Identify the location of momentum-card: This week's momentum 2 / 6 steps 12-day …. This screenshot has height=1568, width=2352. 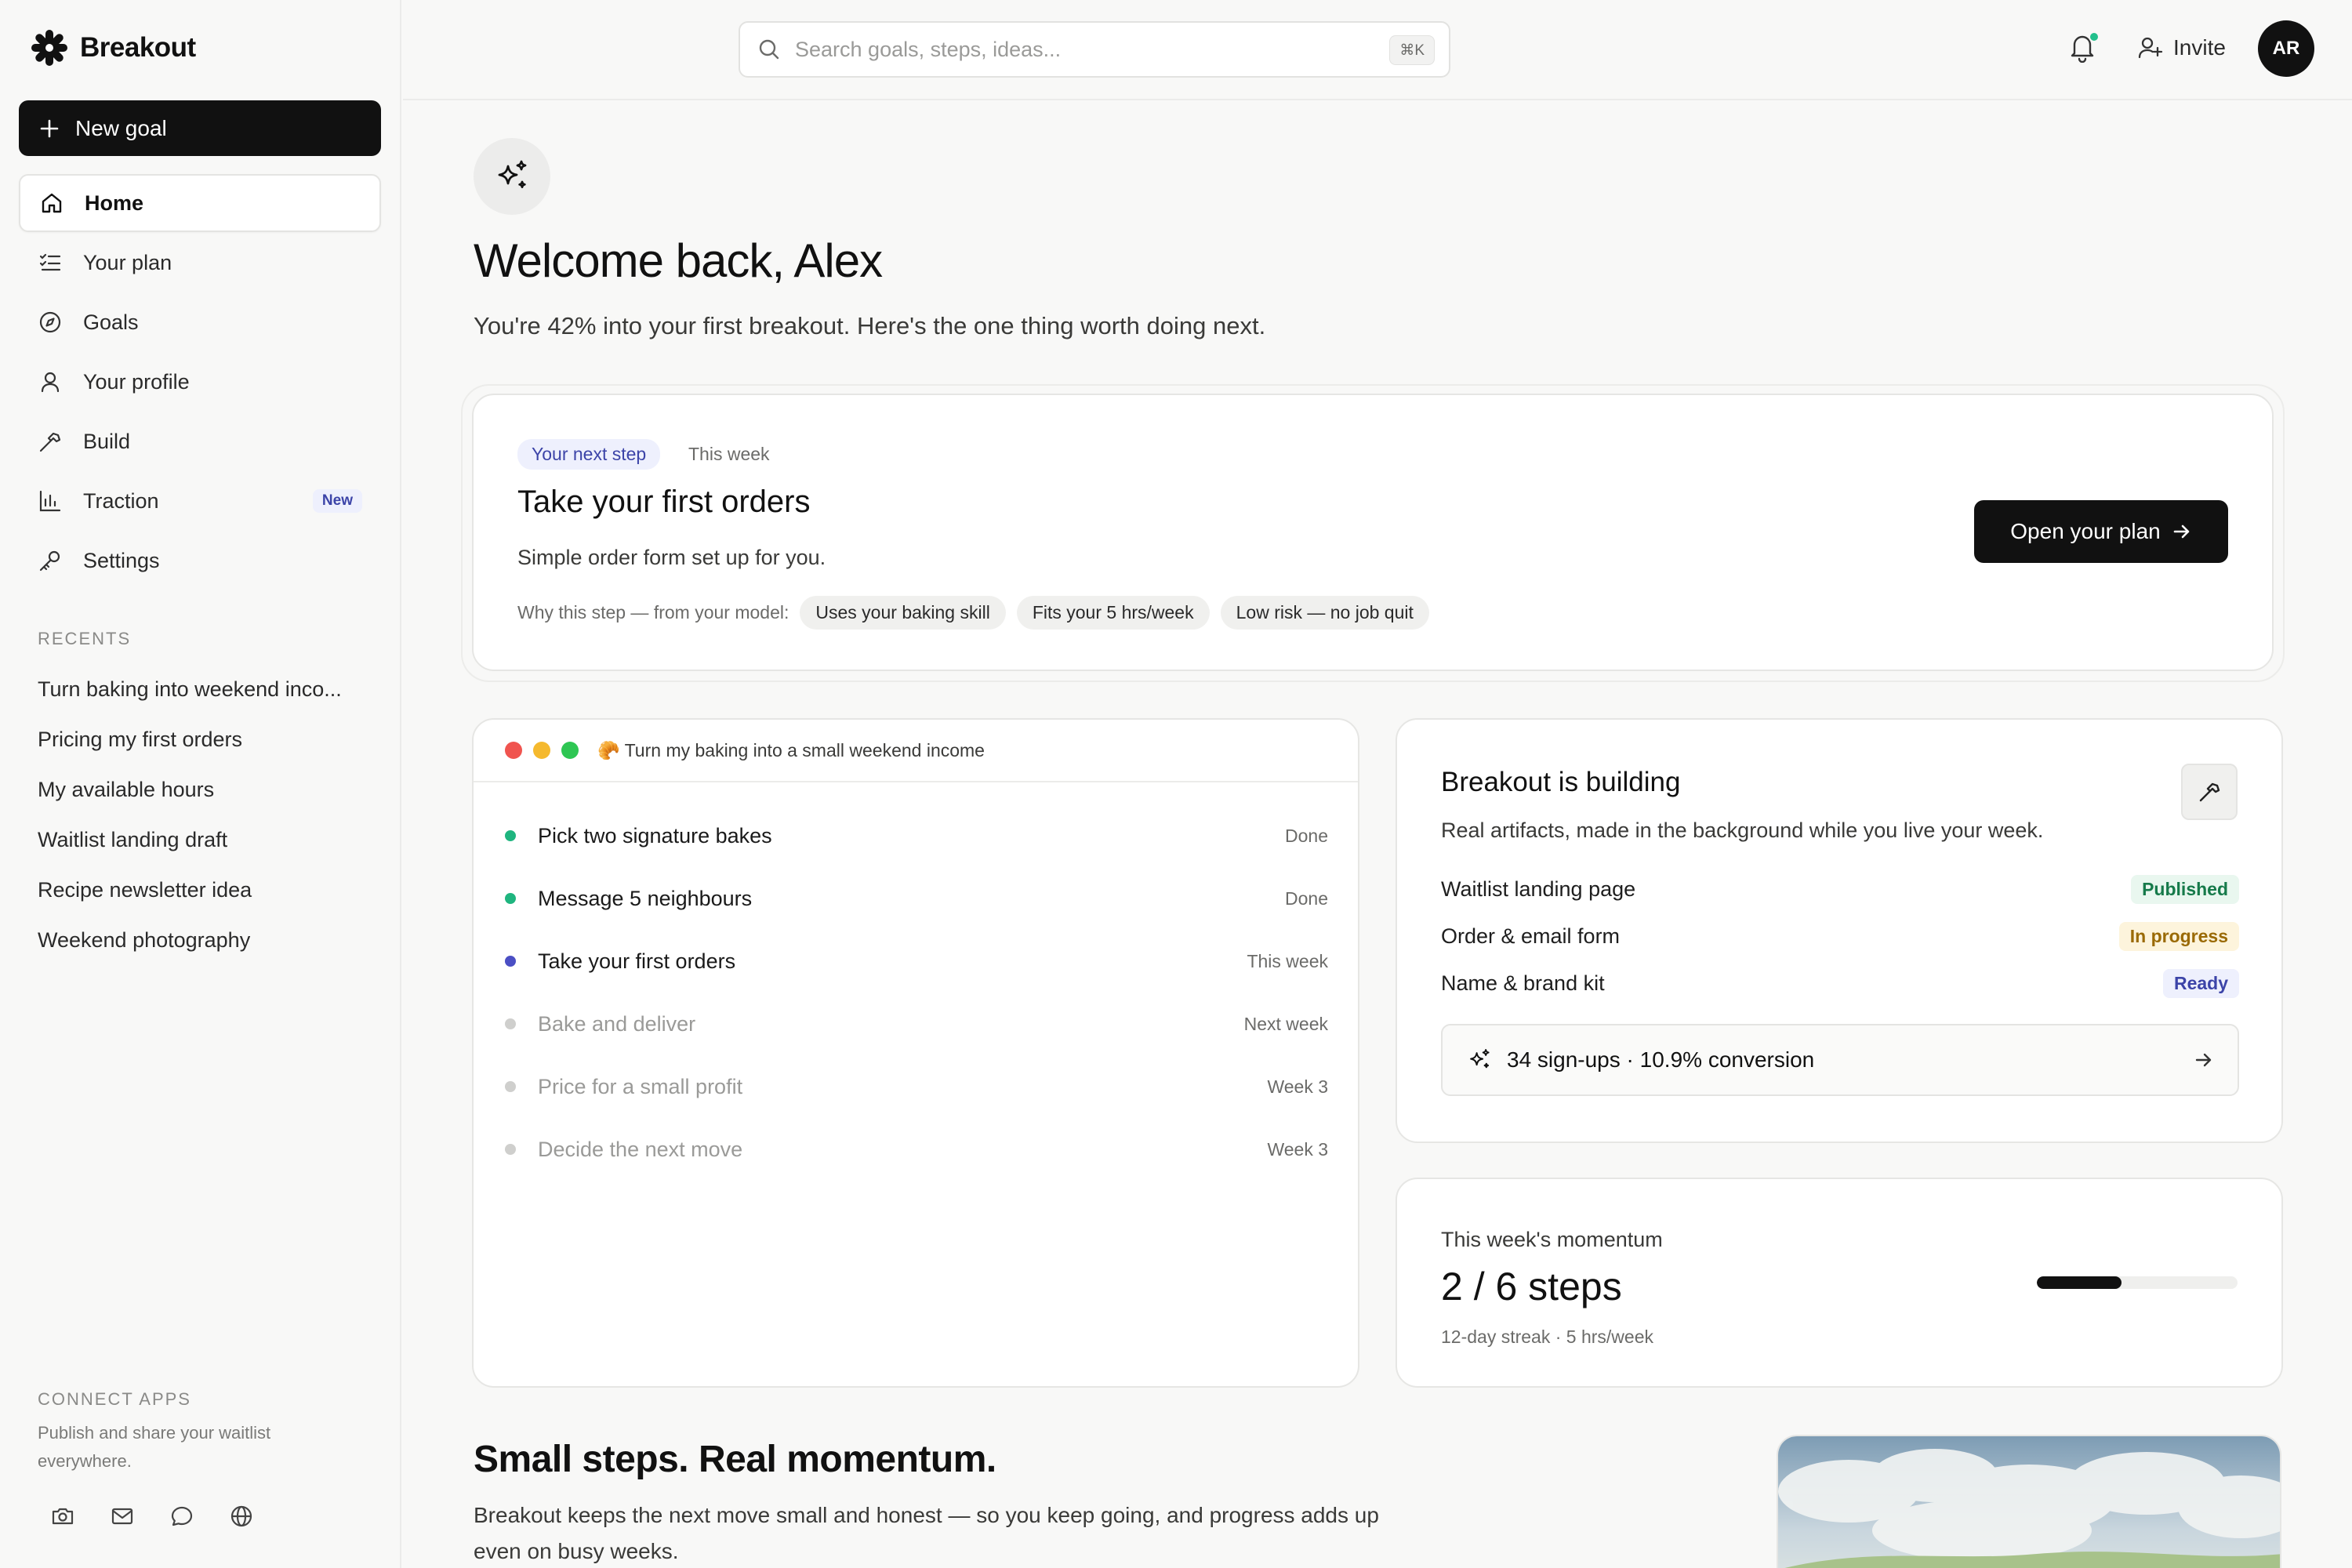
(1840, 1283).